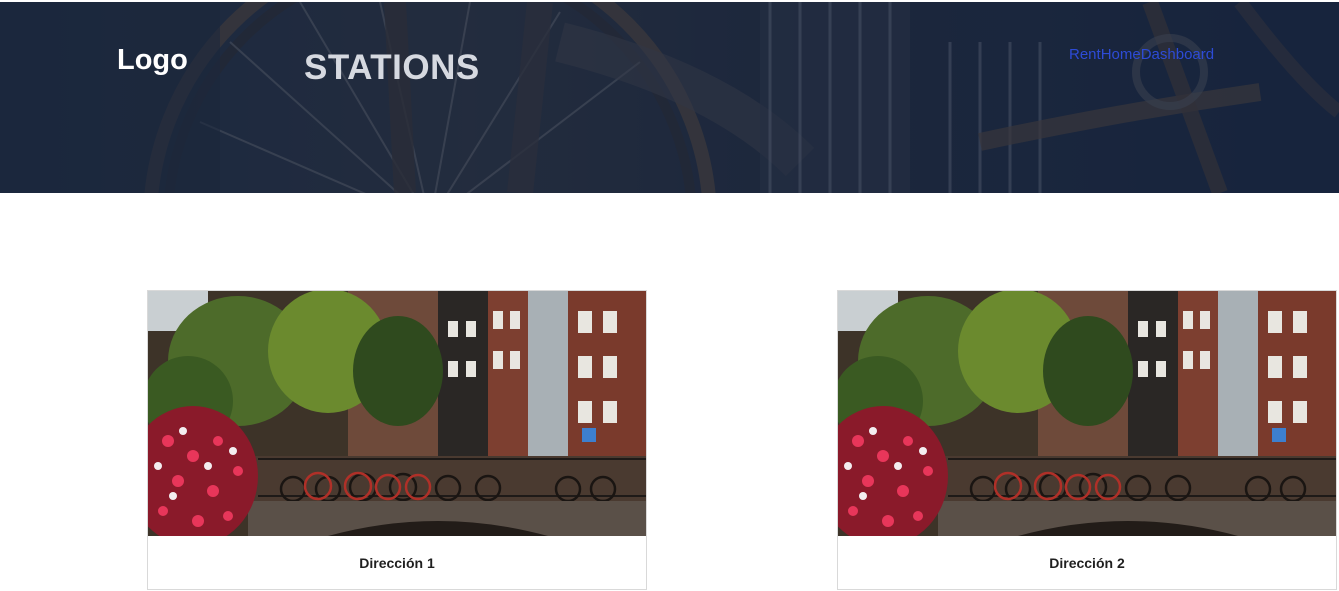  Describe the element at coordinates (1177, 54) in the screenshot. I see `nav-link-dashboard: Dashboard` at that location.